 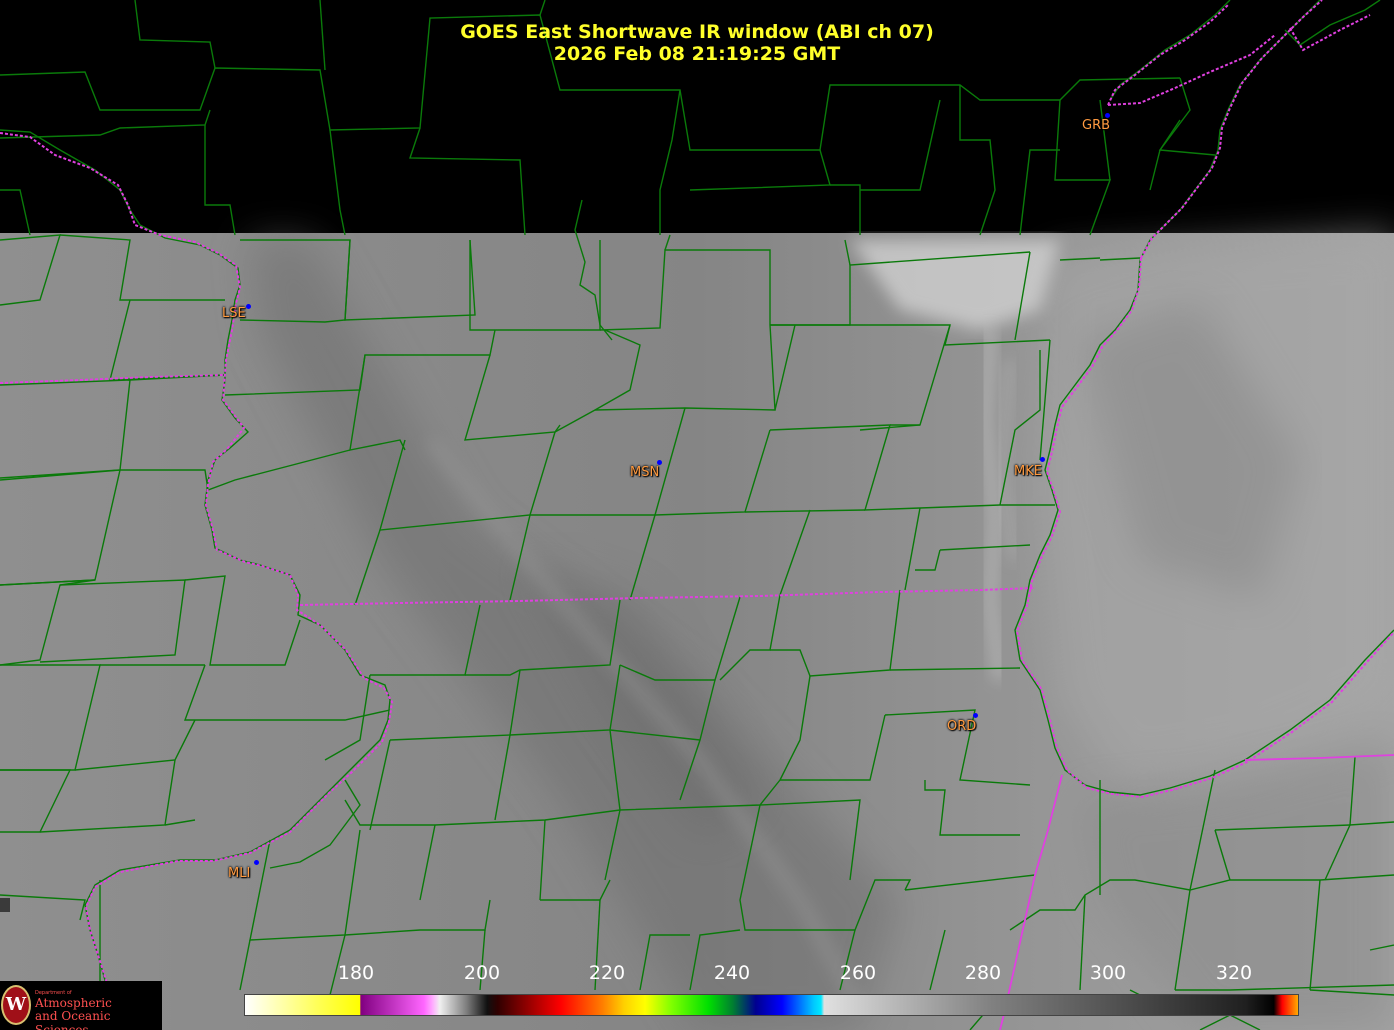 What do you see at coordinates (239, 873) in the screenshot?
I see `station-label-mli: MLI` at bounding box center [239, 873].